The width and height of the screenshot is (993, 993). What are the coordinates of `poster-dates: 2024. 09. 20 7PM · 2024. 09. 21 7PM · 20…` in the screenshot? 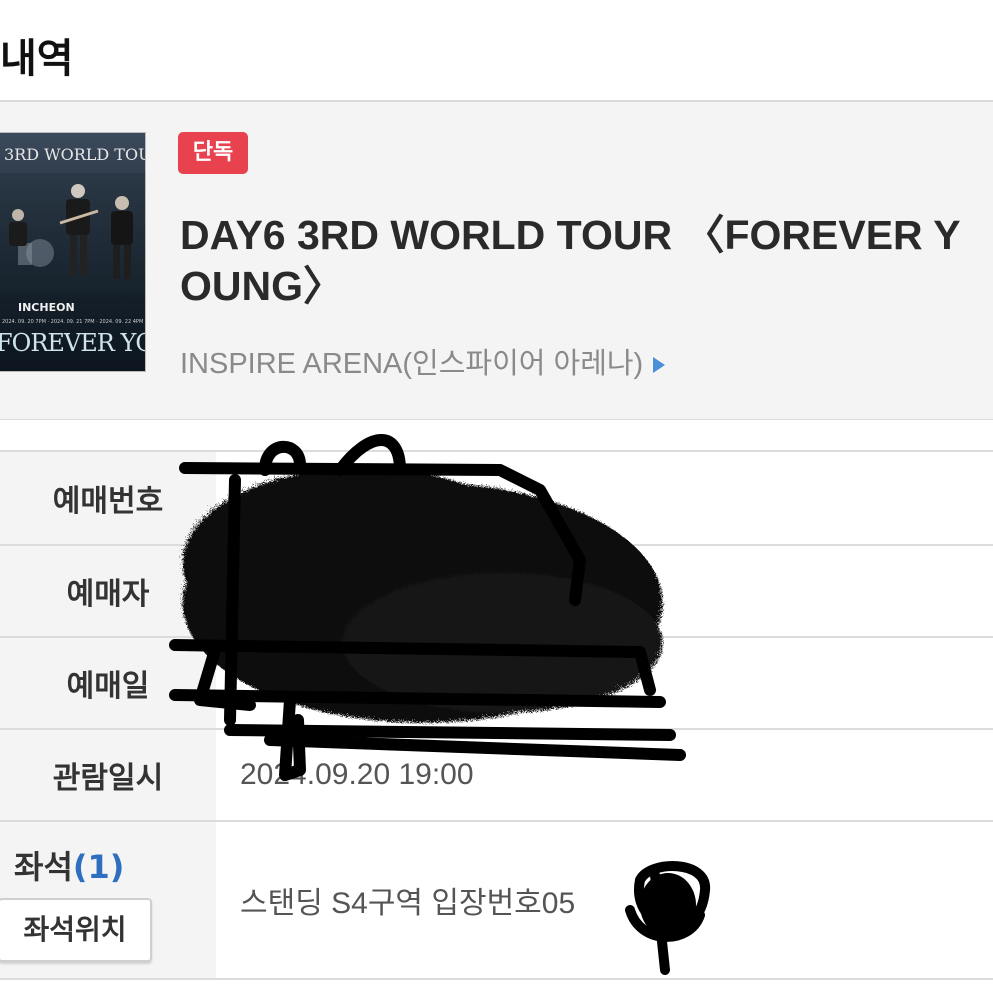 It's located at (73, 322).